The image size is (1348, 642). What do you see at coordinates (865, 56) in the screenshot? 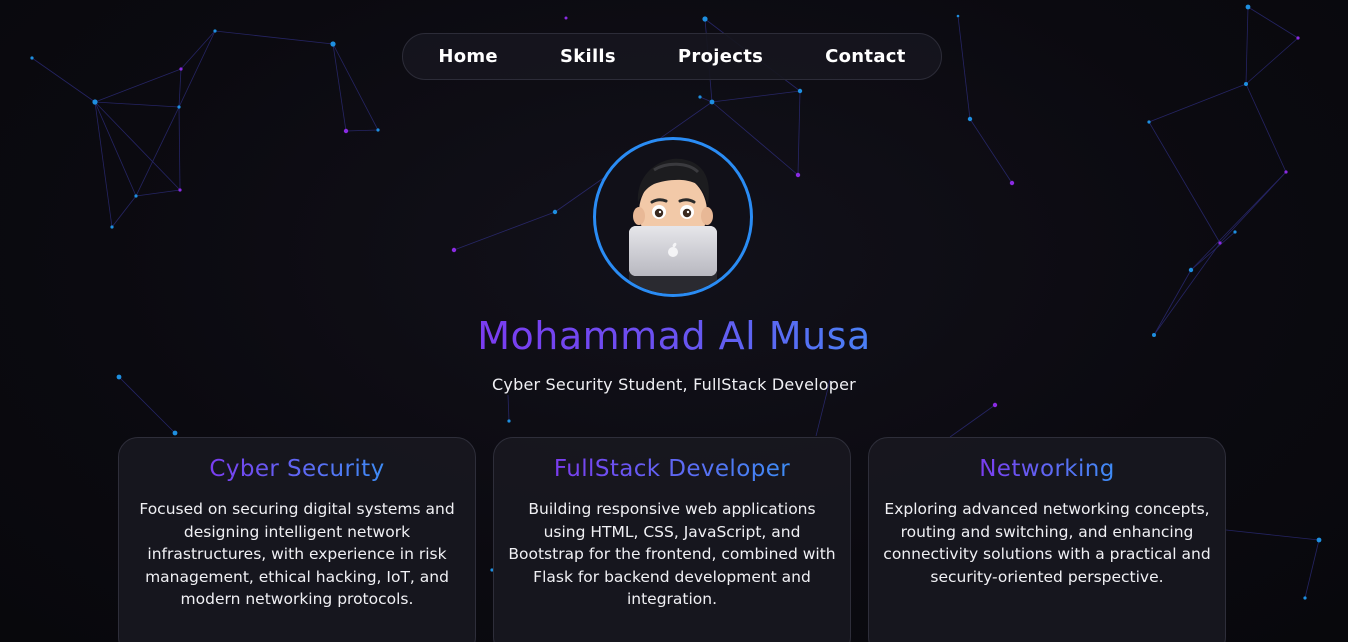
I see `nav-contact-link: Contact` at bounding box center [865, 56].